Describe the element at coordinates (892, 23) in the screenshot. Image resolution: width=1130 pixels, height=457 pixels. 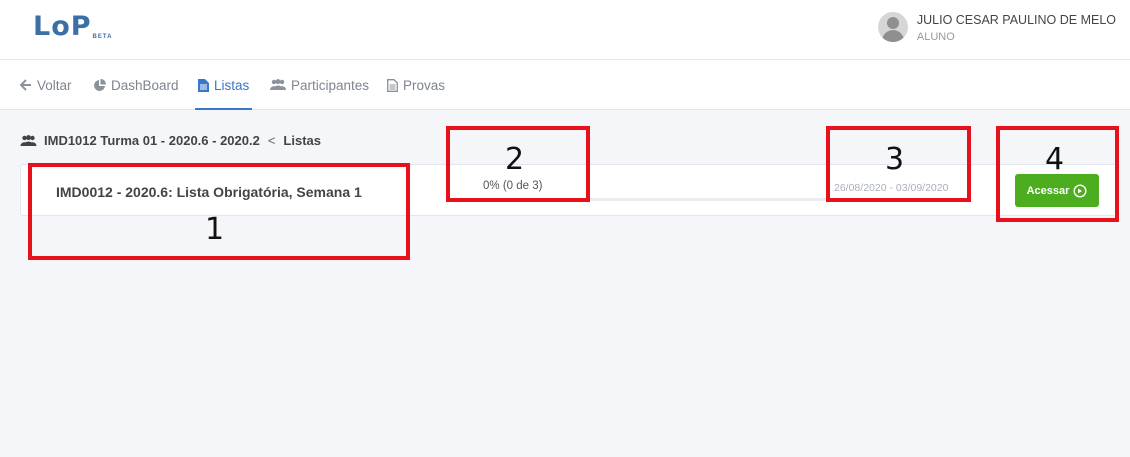
I see `avatar-head` at that location.